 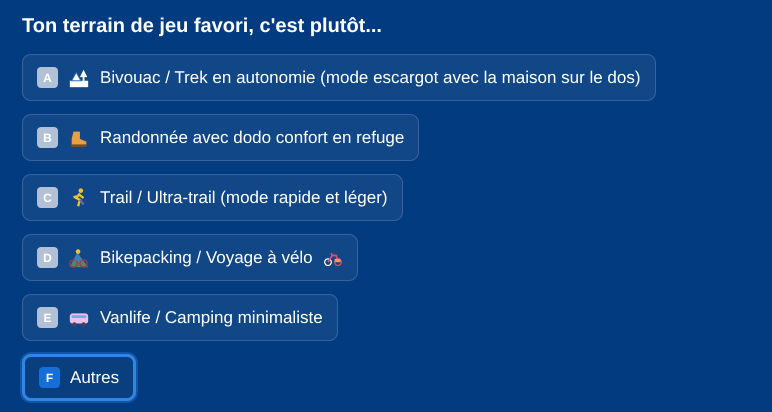 I want to click on answer-option: D Bikepacking / Voyage à vélo, so click(x=190, y=257).